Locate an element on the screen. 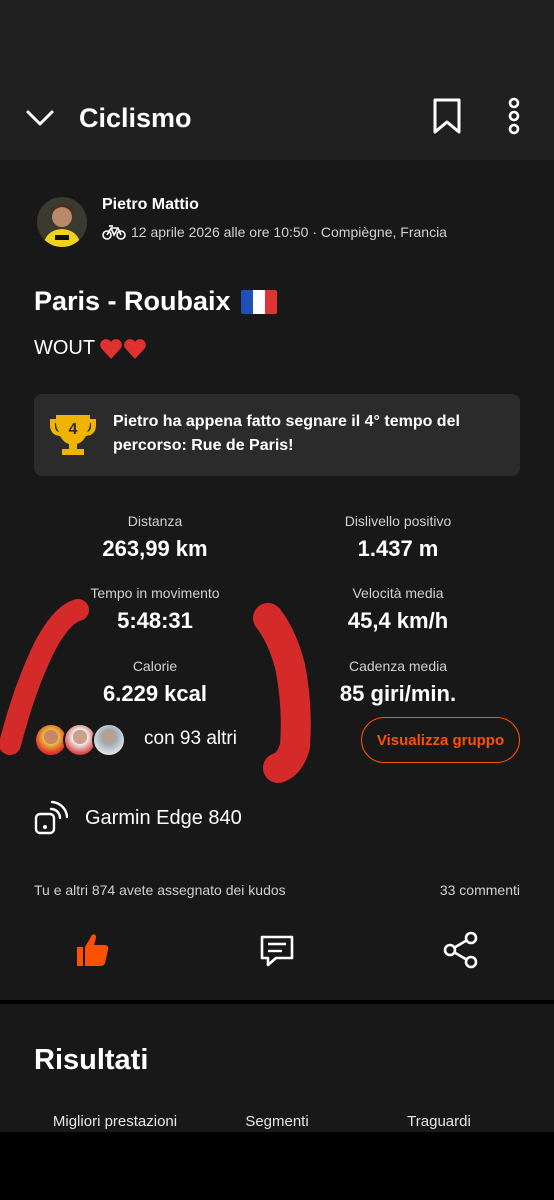  activity-title-row: Paris - Roubaix is located at coordinates (155, 301).